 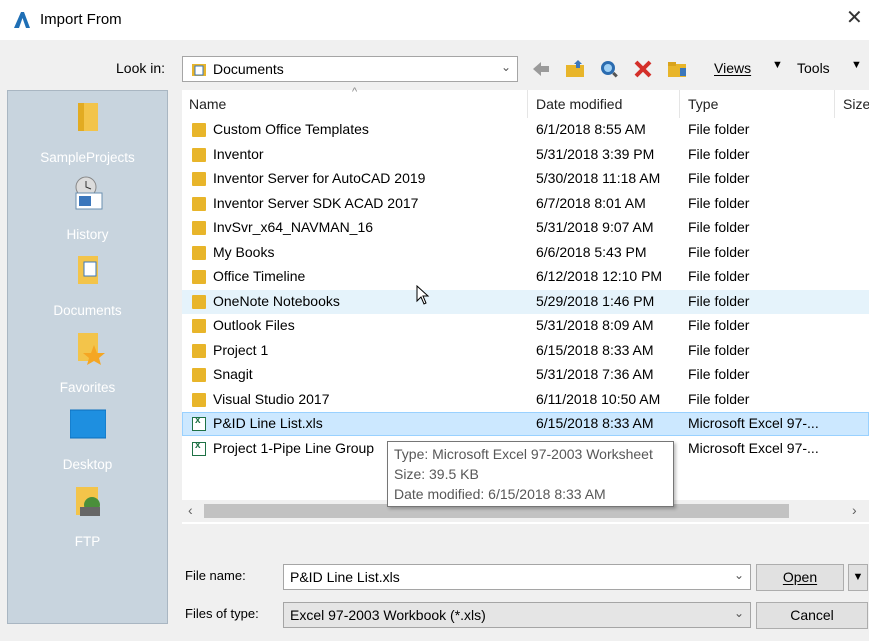 What do you see at coordinates (856, 104) in the screenshot?
I see `column-size: Size` at bounding box center [856, 104].